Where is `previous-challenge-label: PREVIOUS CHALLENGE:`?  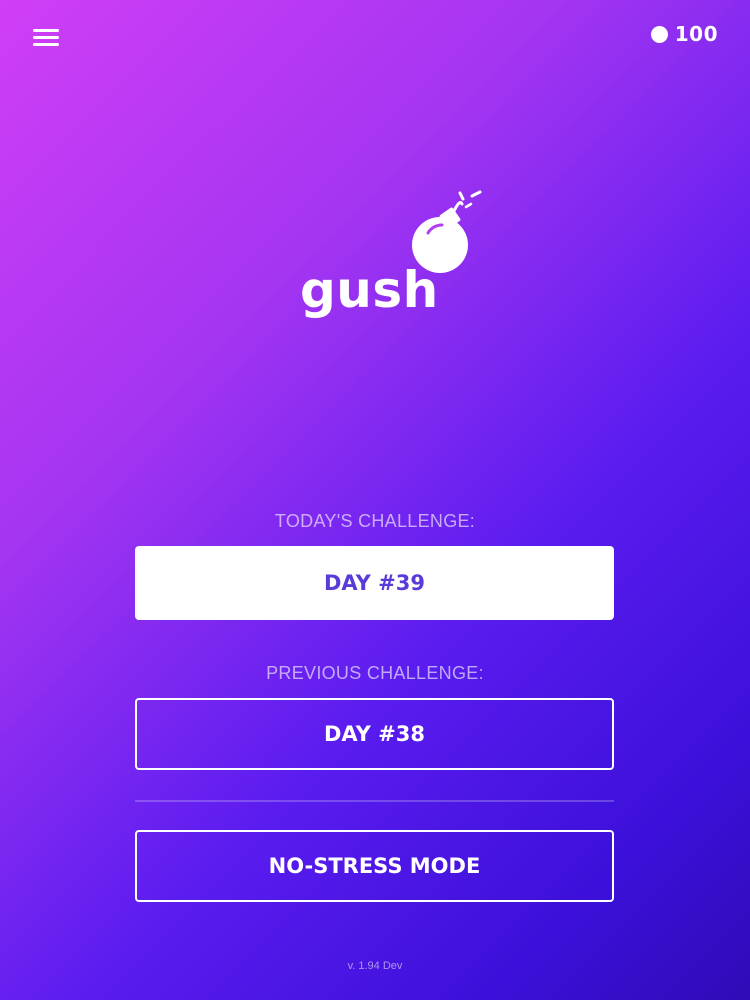 previous-challenge-label: PREVIOUS CHALLENGE: is located at coordinates (375, 673).